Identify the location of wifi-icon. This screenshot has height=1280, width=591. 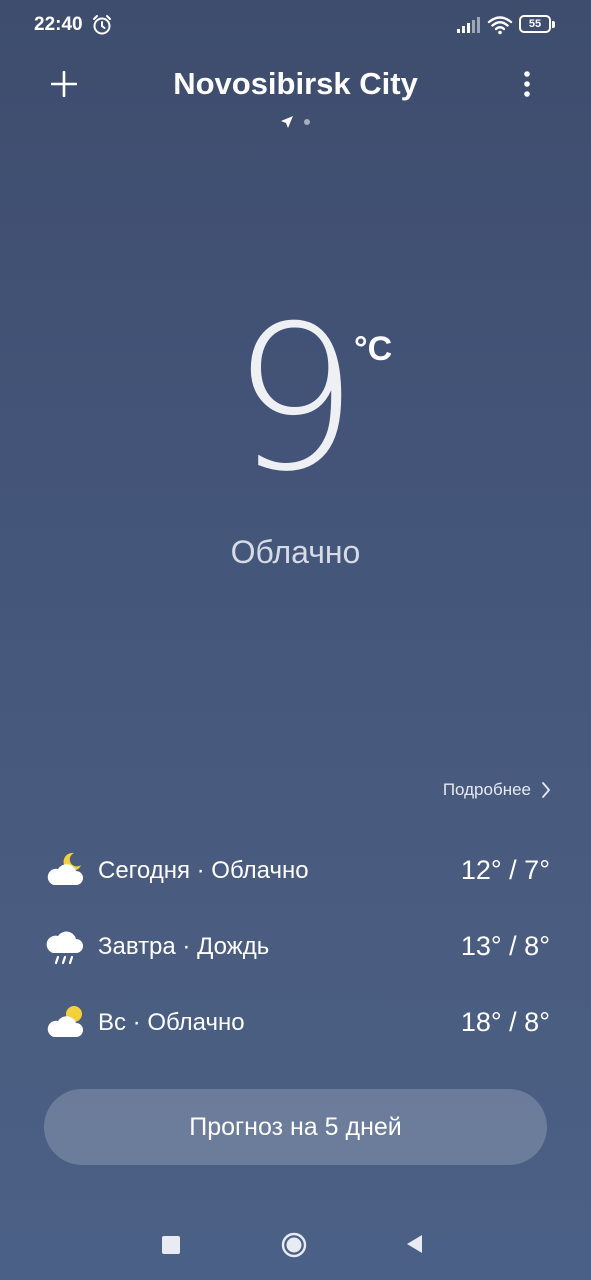
(500, 25).